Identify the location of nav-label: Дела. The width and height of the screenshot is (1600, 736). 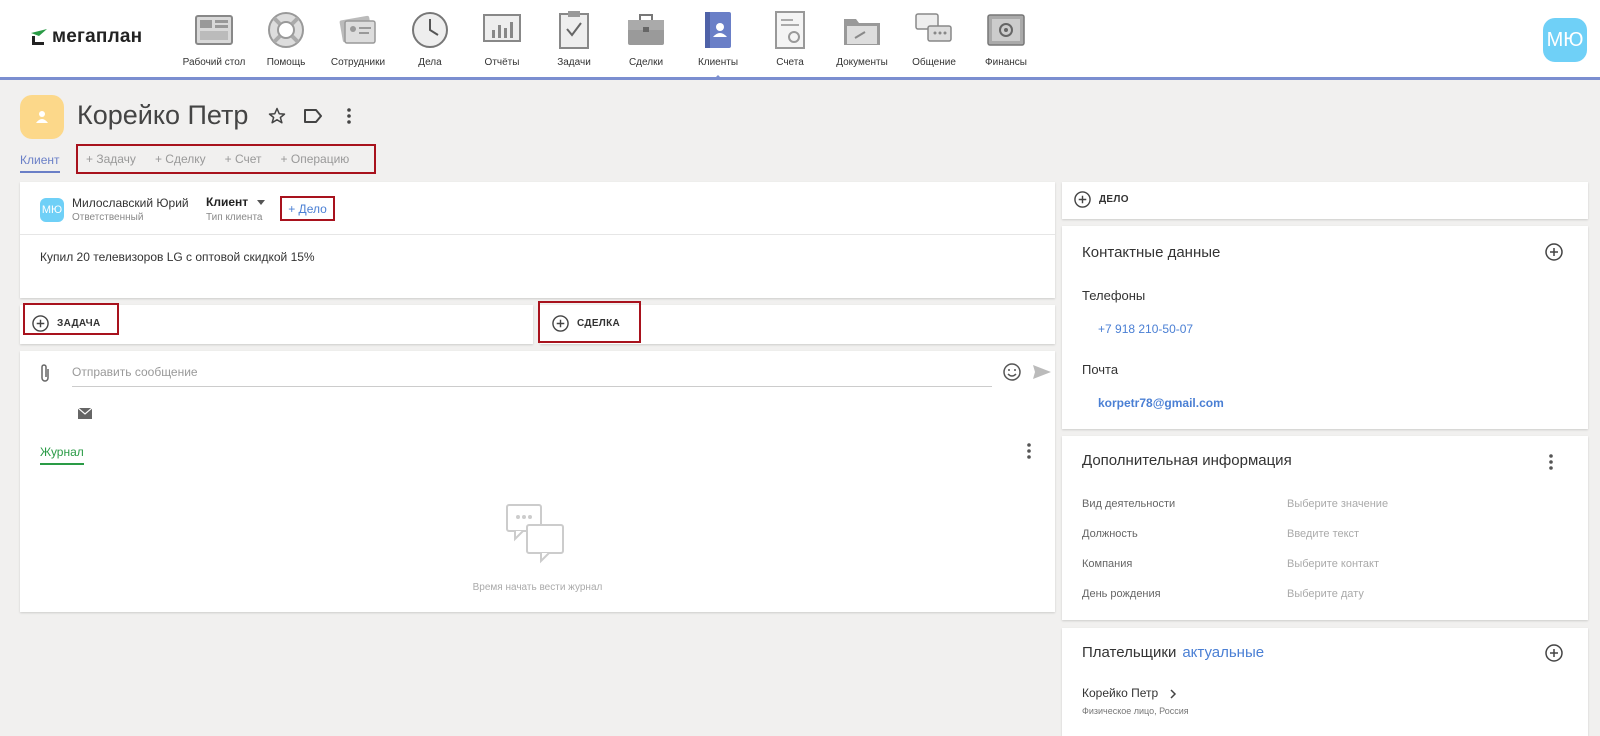
(430, 62).